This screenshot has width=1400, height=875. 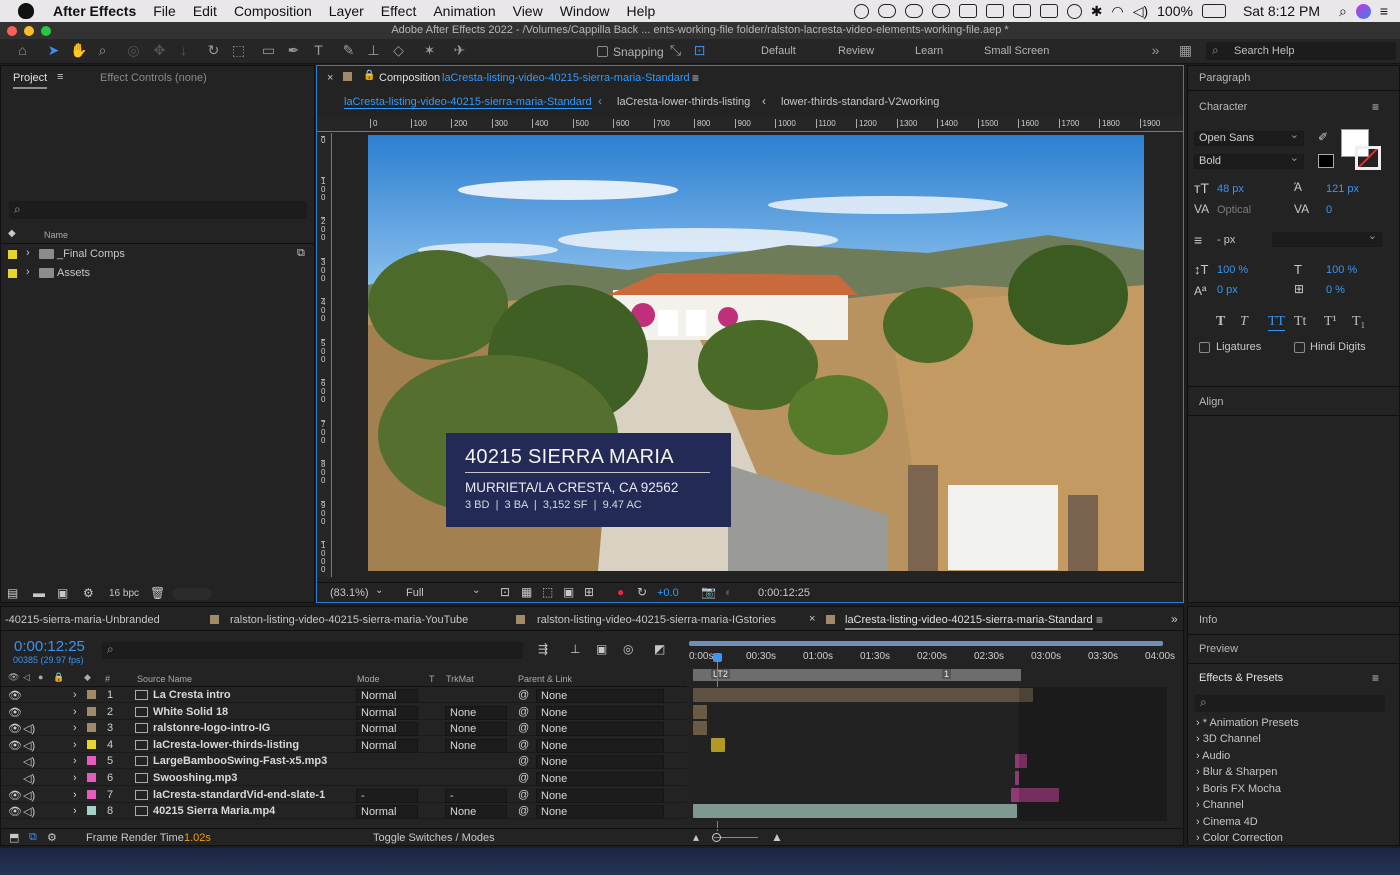 I want to click on snap-icon: ⤡, so click(x=675, y=50).